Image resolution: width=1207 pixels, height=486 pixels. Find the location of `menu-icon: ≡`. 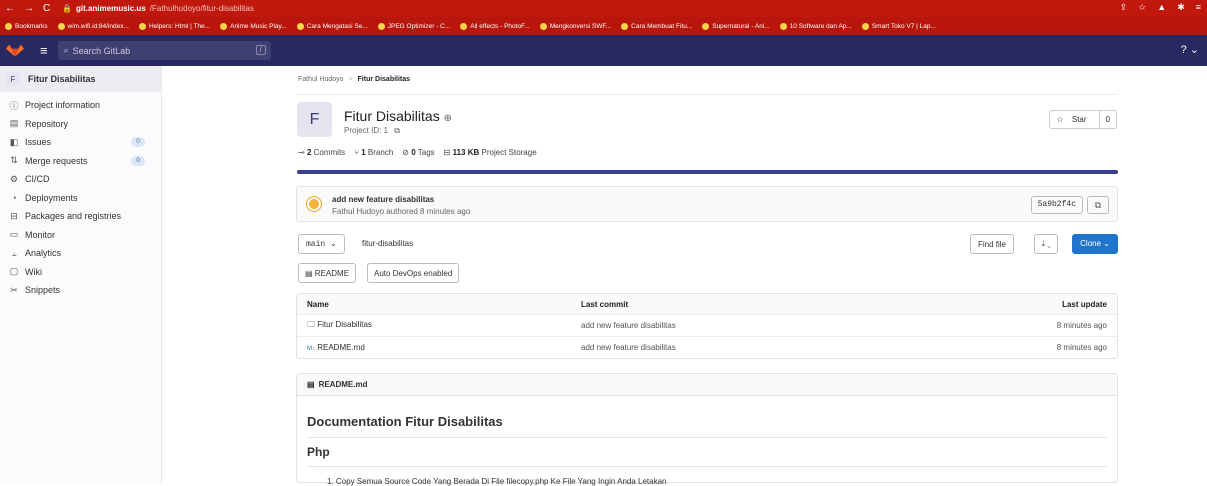

menu-icon: ≡ is located at coordinates (1198, 7).